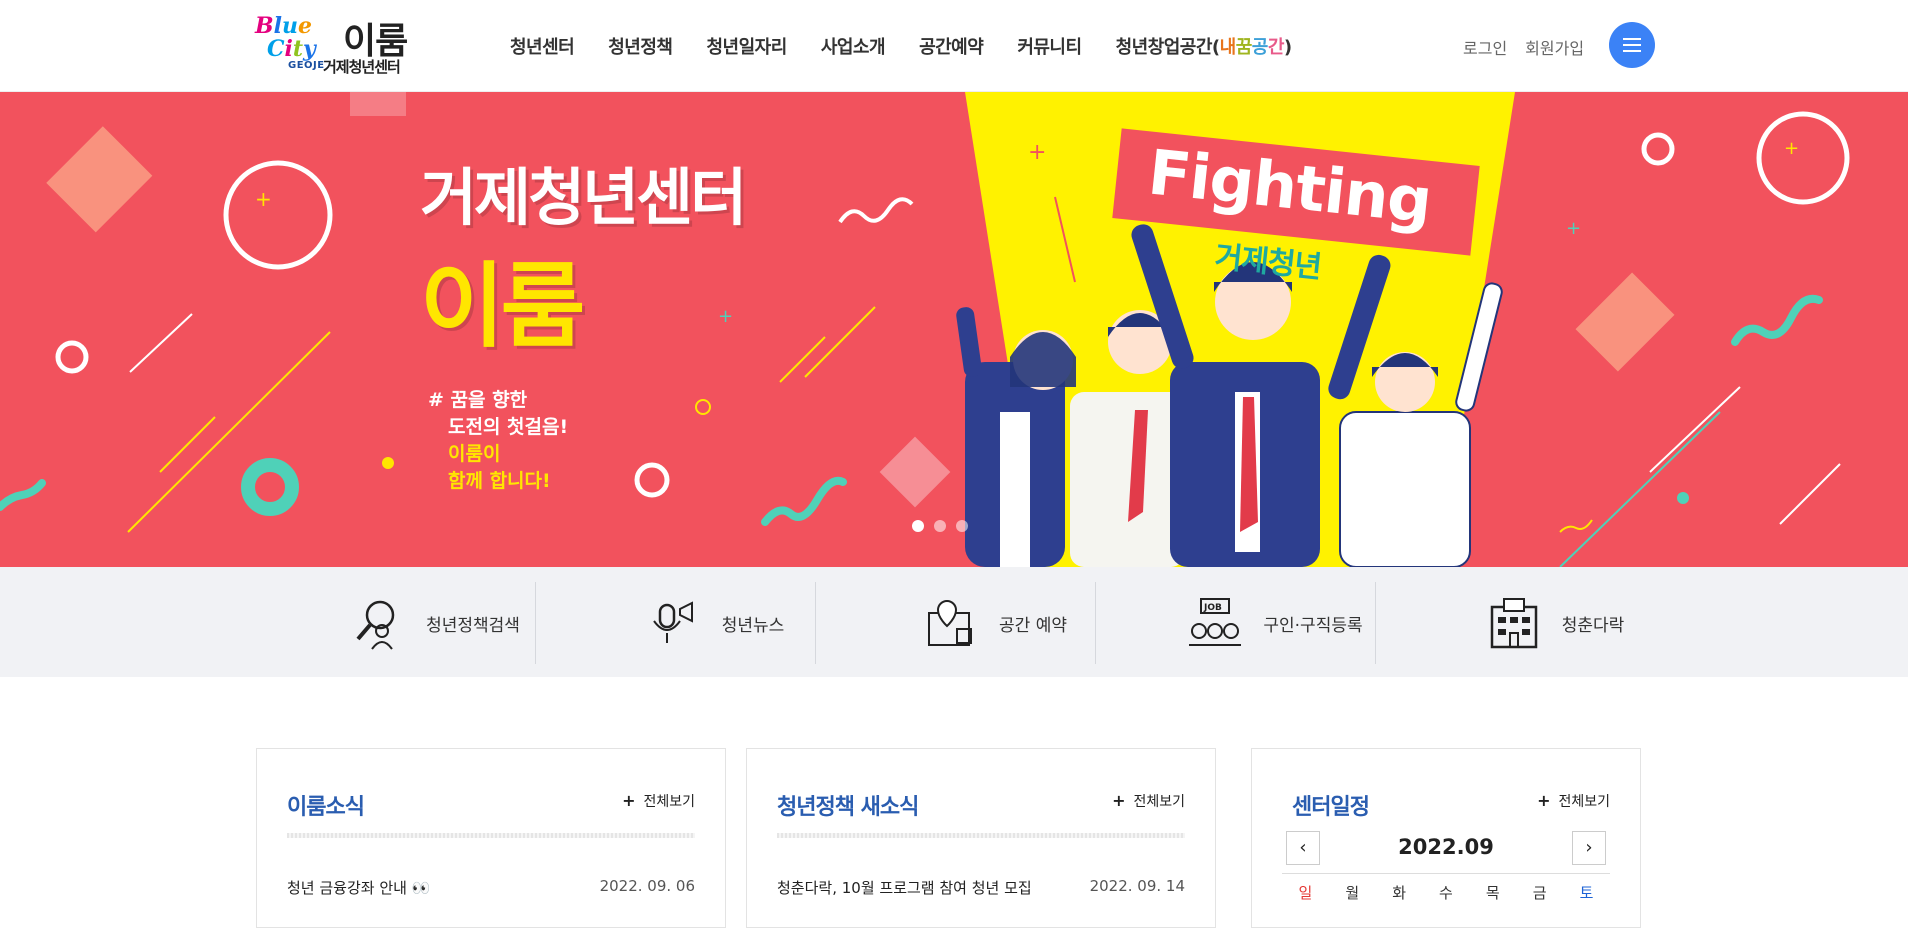  Describe the element at coordinates (283, 26) in the screenshot. I see `logo-blue-text: Blue` at that location.